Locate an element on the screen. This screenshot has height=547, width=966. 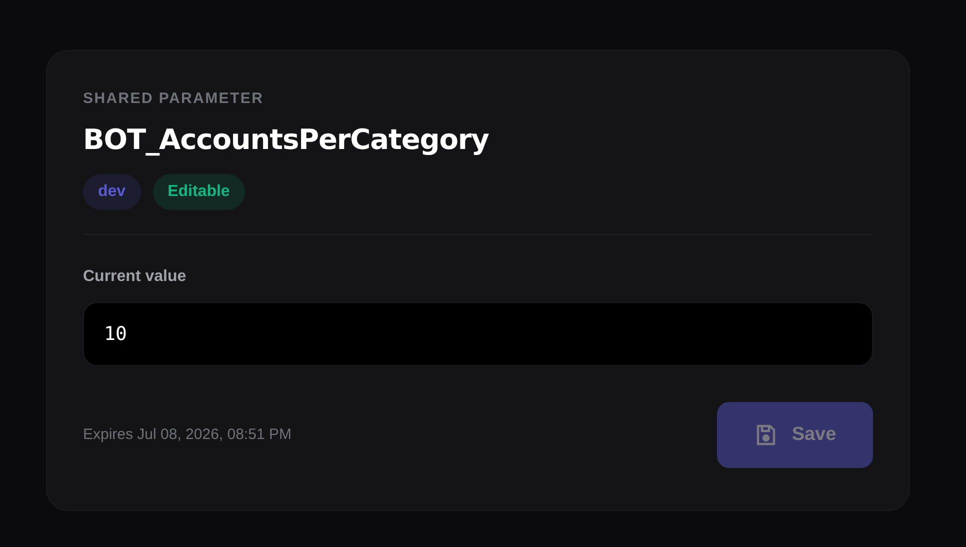
field-label: Current value is located at coordinates (135, 277).